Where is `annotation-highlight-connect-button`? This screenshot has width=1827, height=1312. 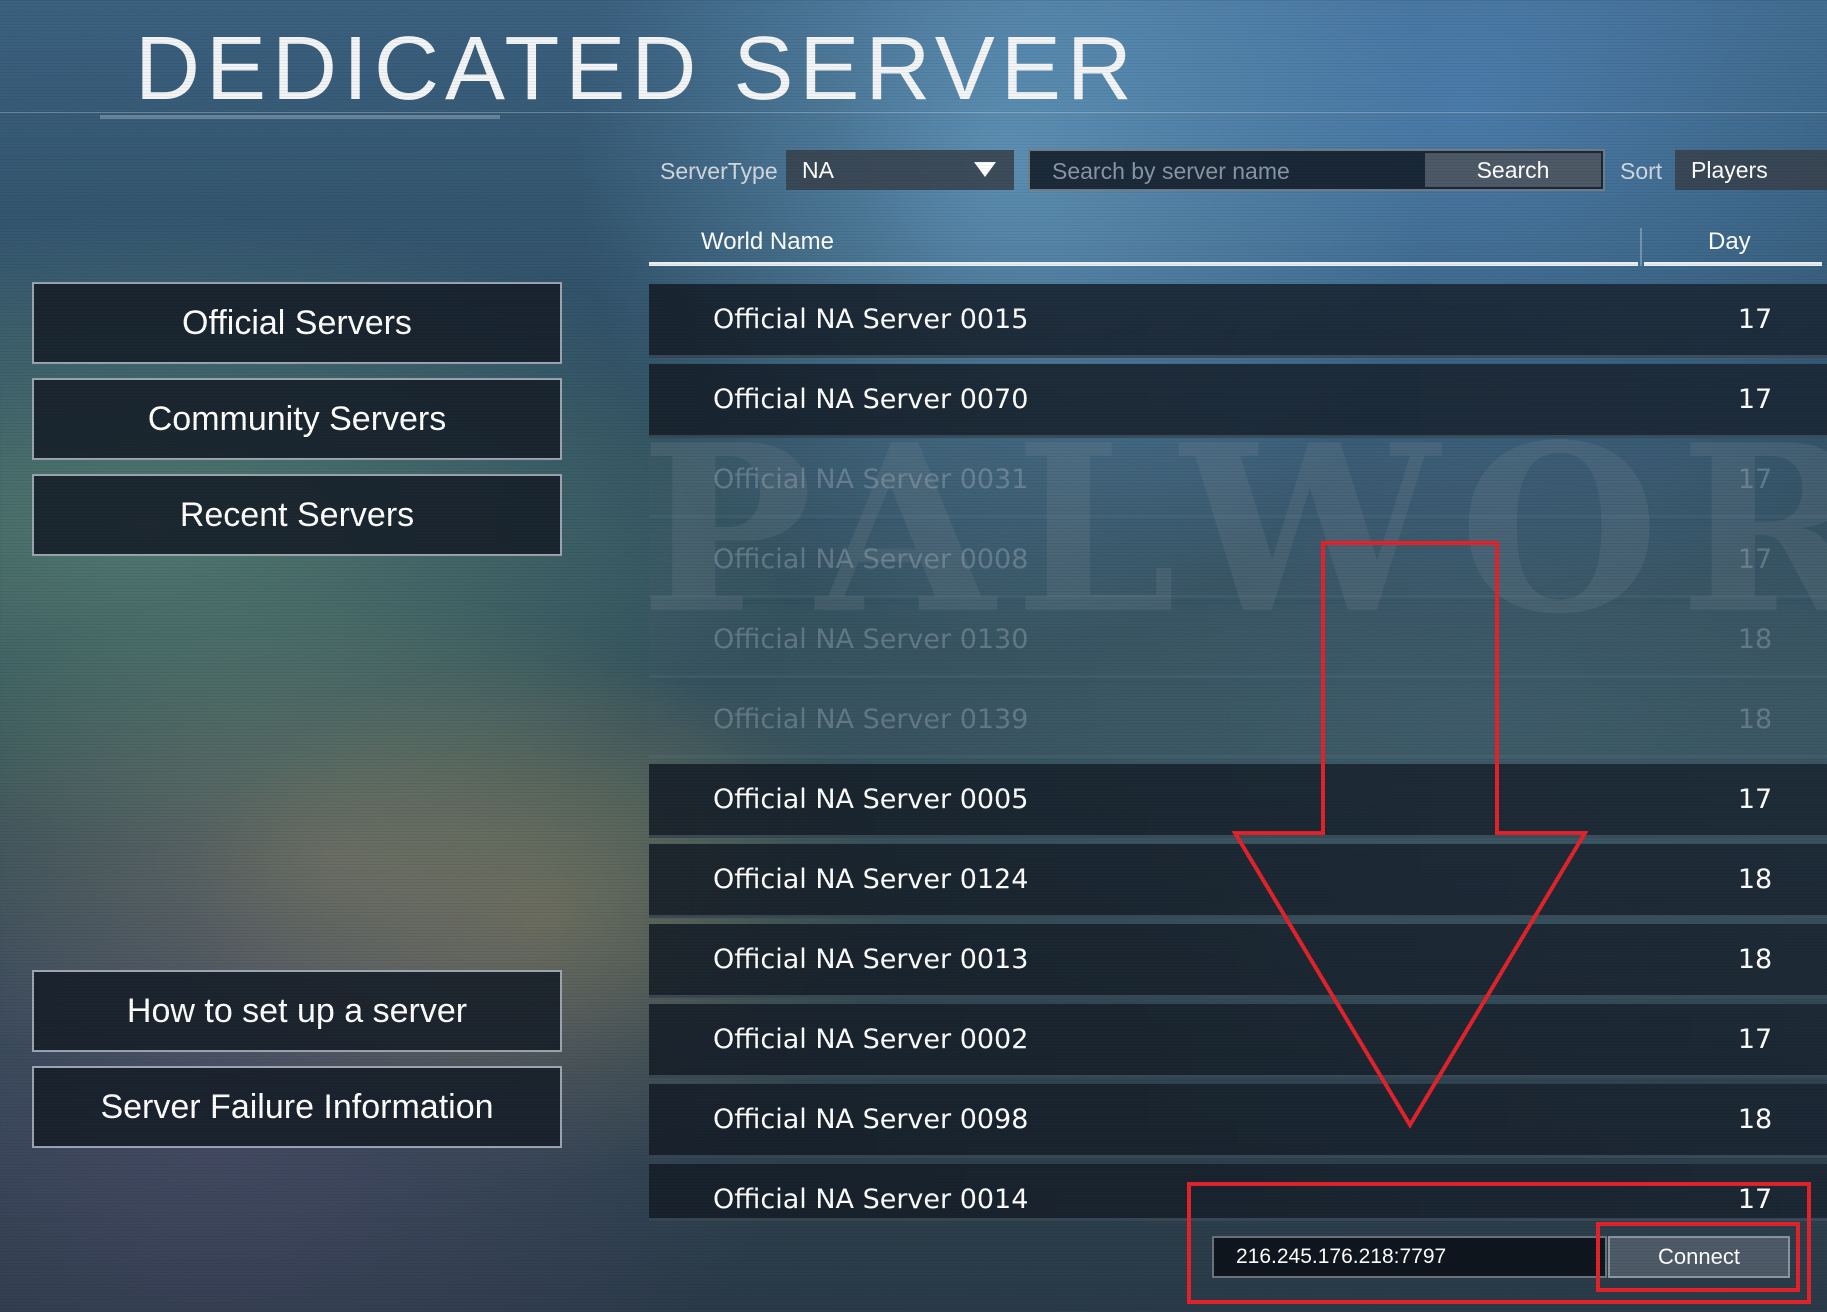 annotation-highlight-connect-button is located at coordinates (1698, 1257).